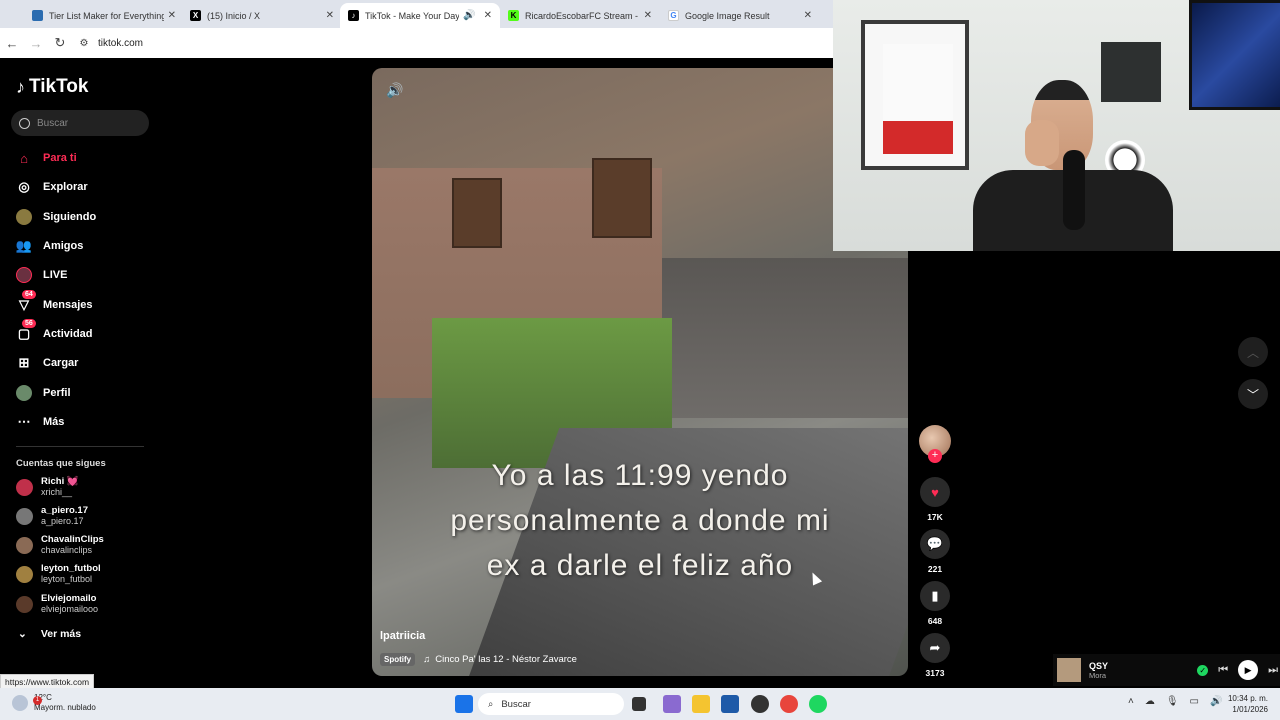 This screenshot has height=720, width=1280. What do you see at coordinates (53, 123) in the screenshot?
I see `search-placeholder: Buscar` at bounding box center [53, 123].